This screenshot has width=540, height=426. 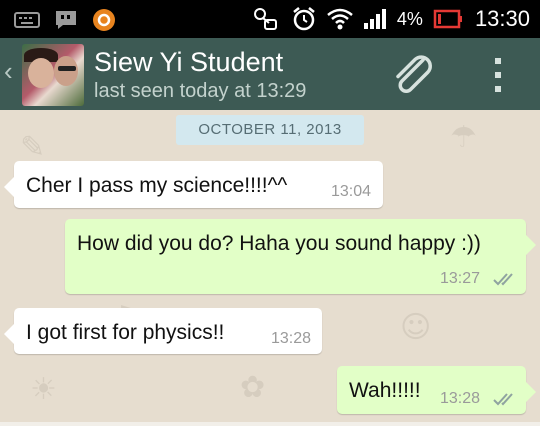 What do you see at coordinates (27, 20) in the screenshot?
I see `keyboard-icon` at bounding box center [27, 20].